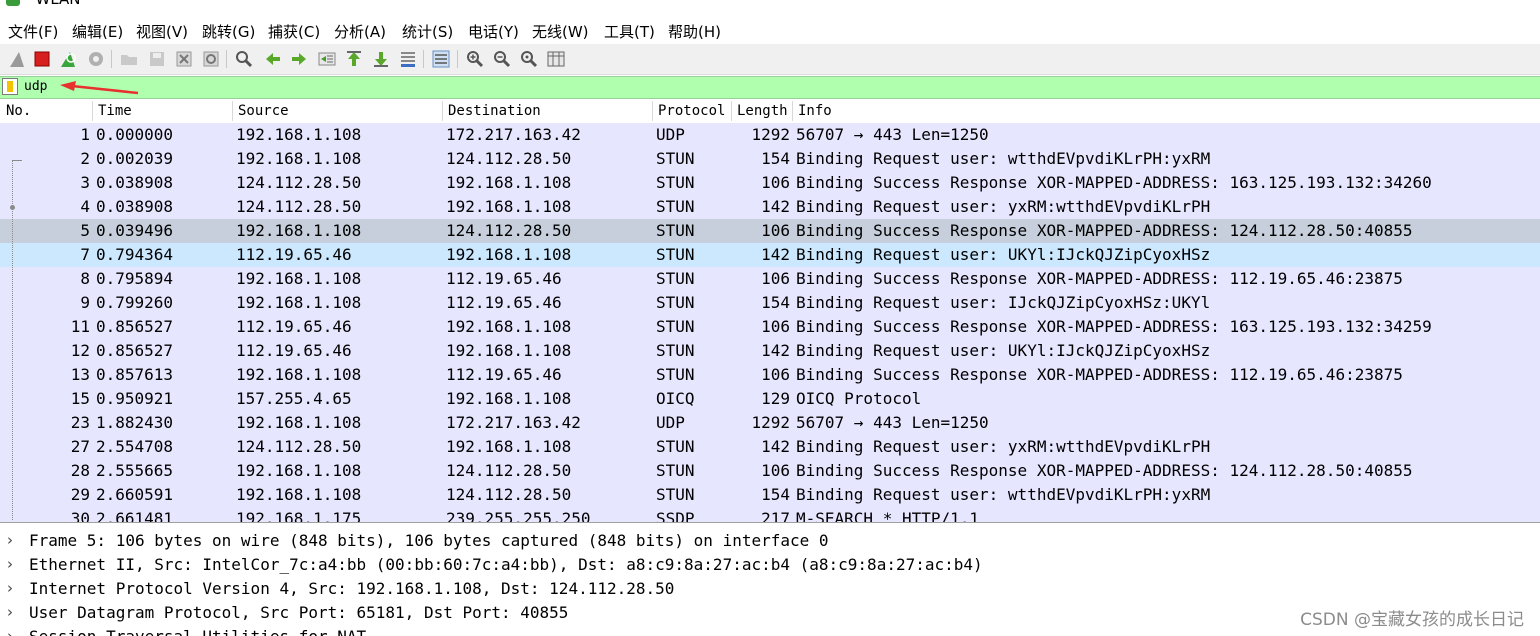 The width and height of the screenshot is (1540, 636). Describe the element at coordinates (10, 86) in the screenshot. I see `bookmark-icon` at that location.